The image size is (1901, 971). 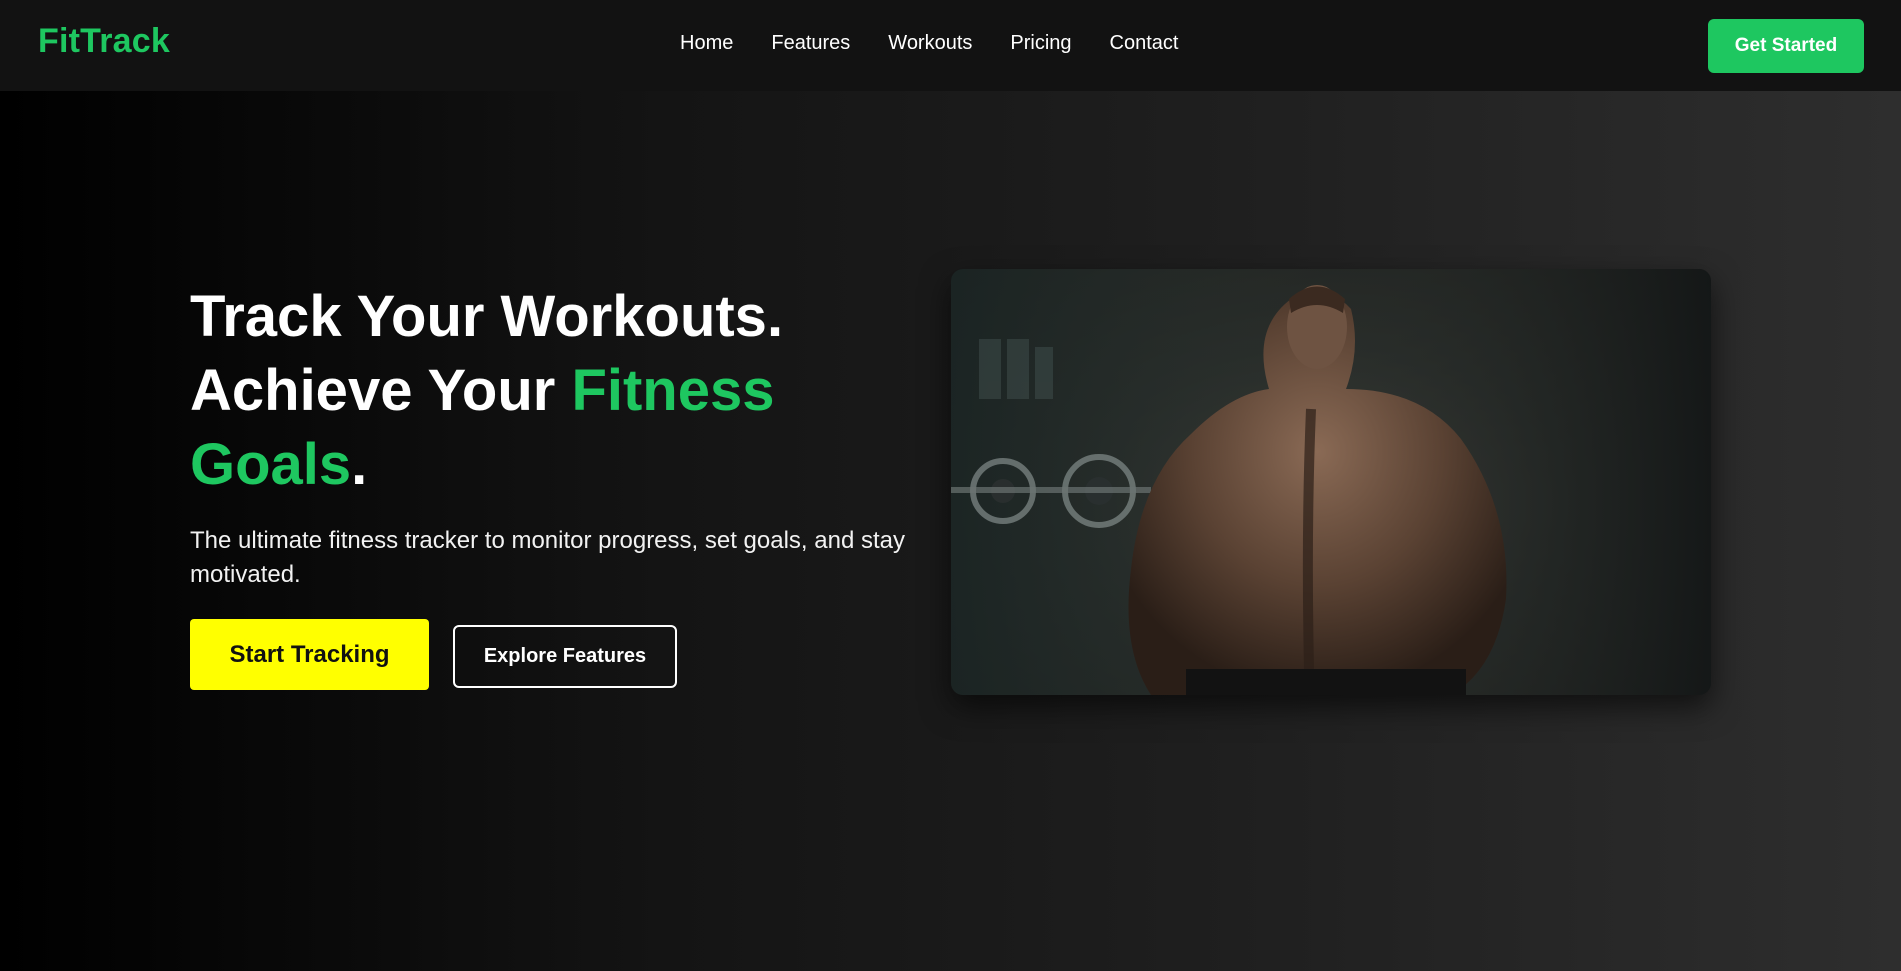 What do you see at coordinates (104, 41) in the screenshot?
I see `brand-logo: FitTrack` at bounding box center [104, 41].